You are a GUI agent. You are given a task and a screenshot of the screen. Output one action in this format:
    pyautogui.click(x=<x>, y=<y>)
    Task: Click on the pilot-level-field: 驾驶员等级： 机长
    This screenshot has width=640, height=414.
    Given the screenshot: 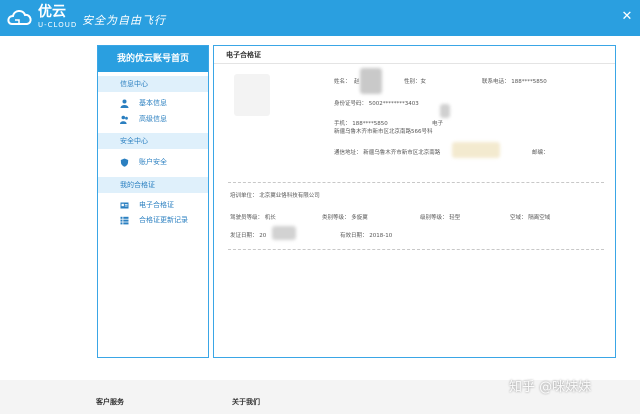 What is the action you would take?
    pyautogui.click(x=253, y=218)
    